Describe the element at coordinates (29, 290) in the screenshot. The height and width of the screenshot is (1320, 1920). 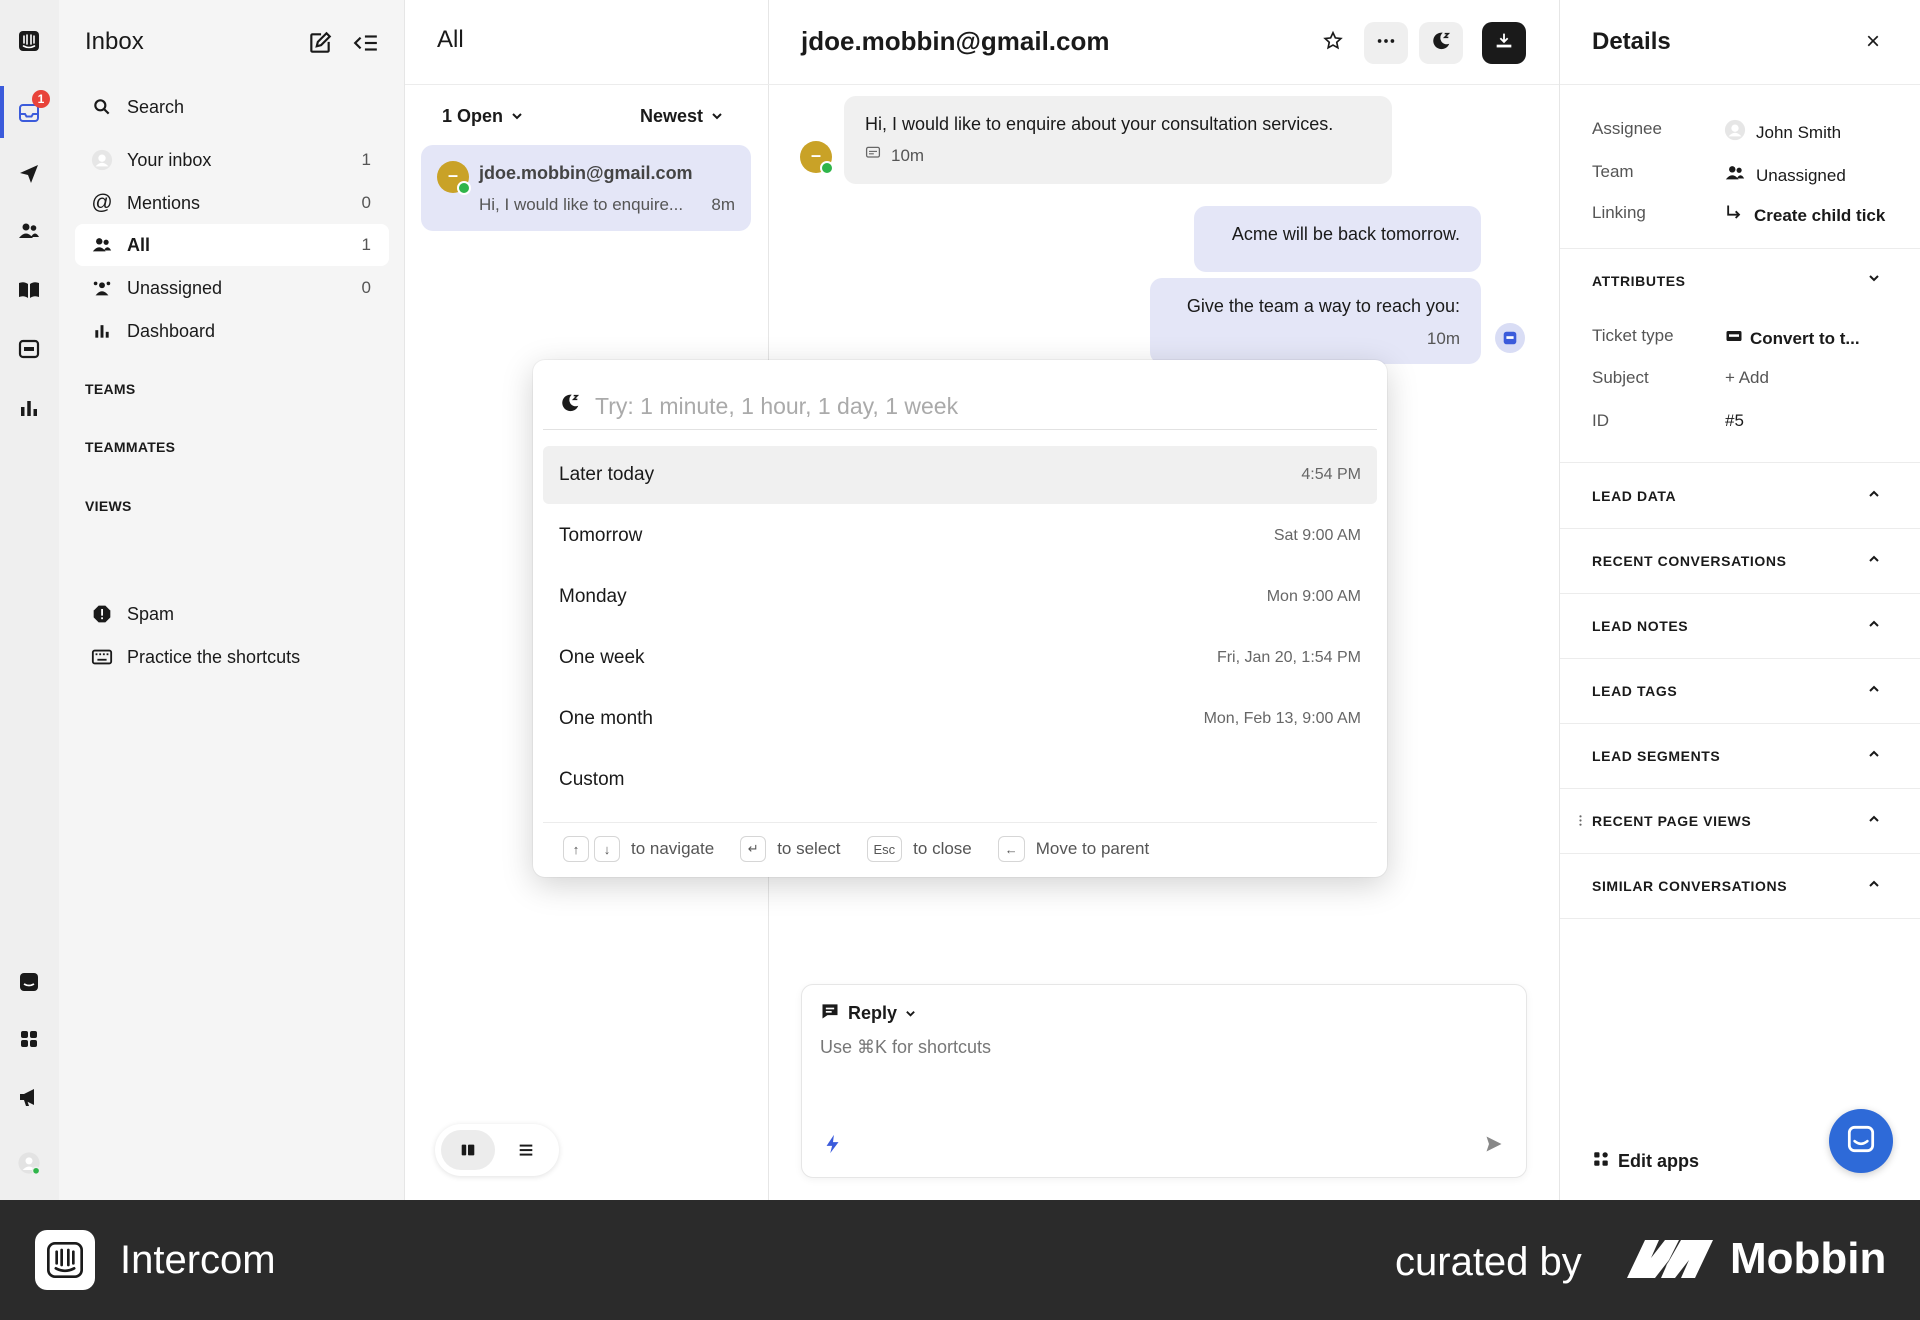
I see `knowledge-icon` at that location.